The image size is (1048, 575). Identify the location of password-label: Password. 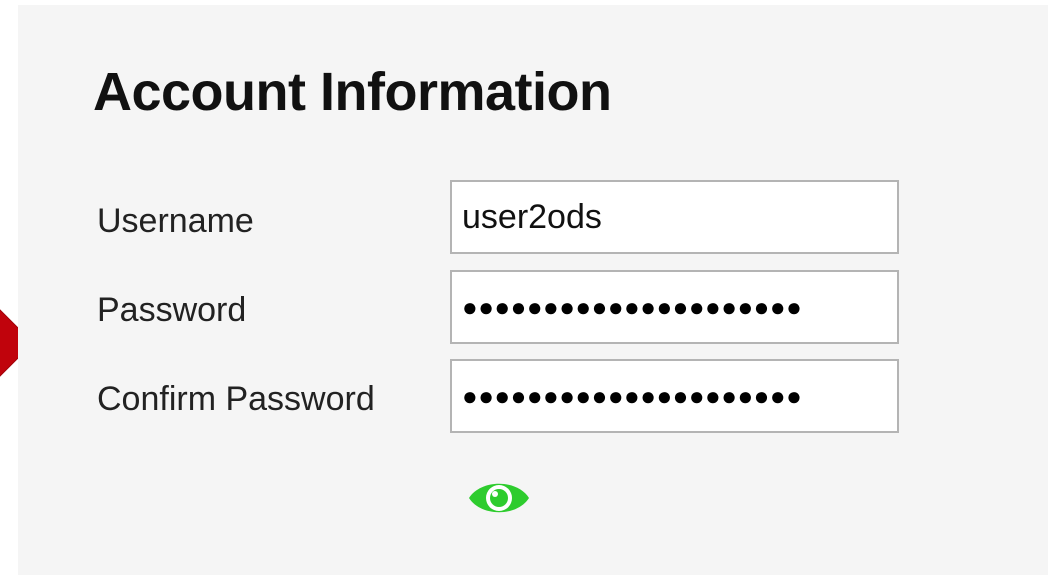
(172, 310).